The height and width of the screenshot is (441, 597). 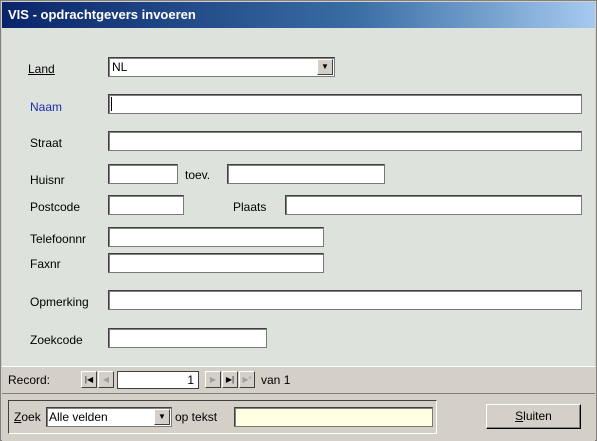 What do you see at coordinates (46, 107) in the screenshot?
I see `naam-label: Naam` at bounding box center [46, 107].